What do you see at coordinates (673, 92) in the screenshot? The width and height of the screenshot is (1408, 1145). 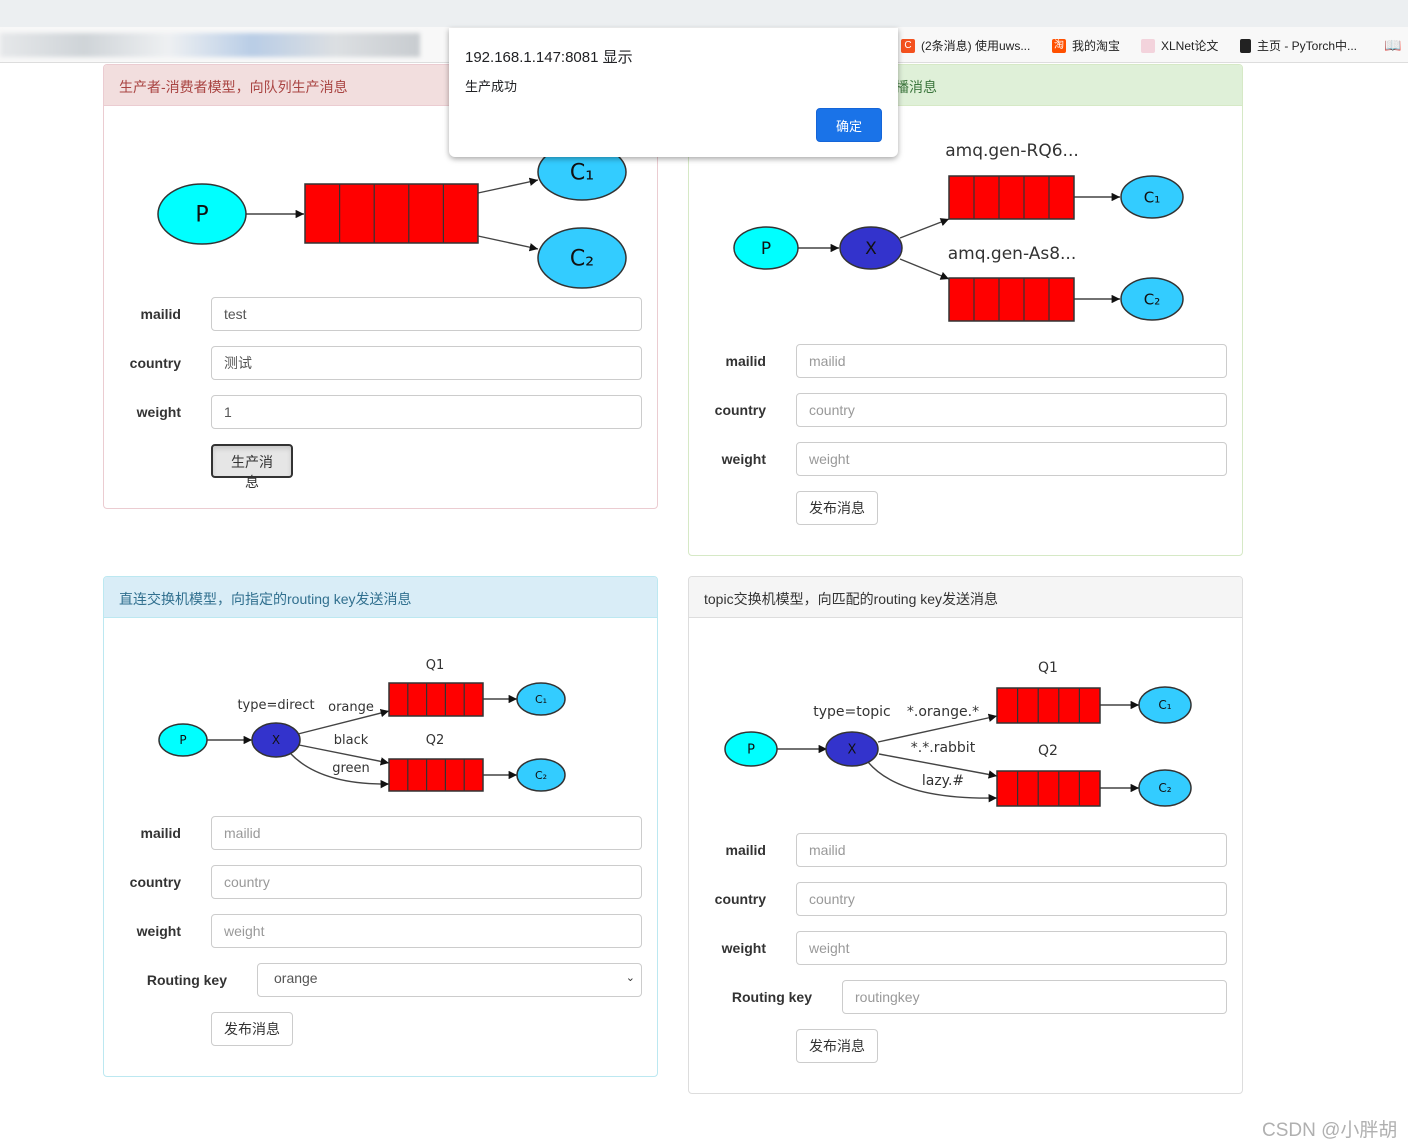 I see `alert-dialog: 192.168.1.147:8081 显示 生产成功 确定` at bounding box center [673, 92].